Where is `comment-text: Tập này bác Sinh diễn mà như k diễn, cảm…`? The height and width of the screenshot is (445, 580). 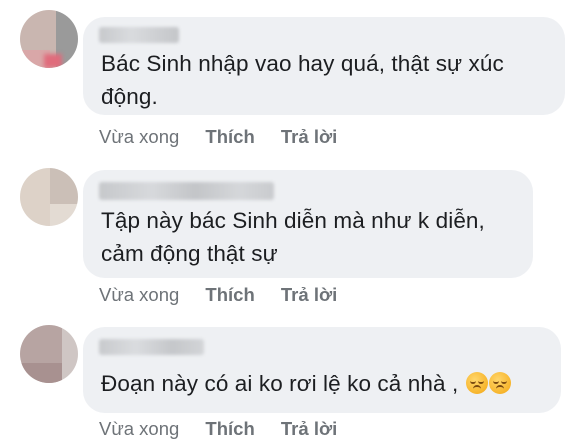 comment-text: Tập này bác Sinh diễn mà như k diễn, cảm… is located at coordinates (293, 237).